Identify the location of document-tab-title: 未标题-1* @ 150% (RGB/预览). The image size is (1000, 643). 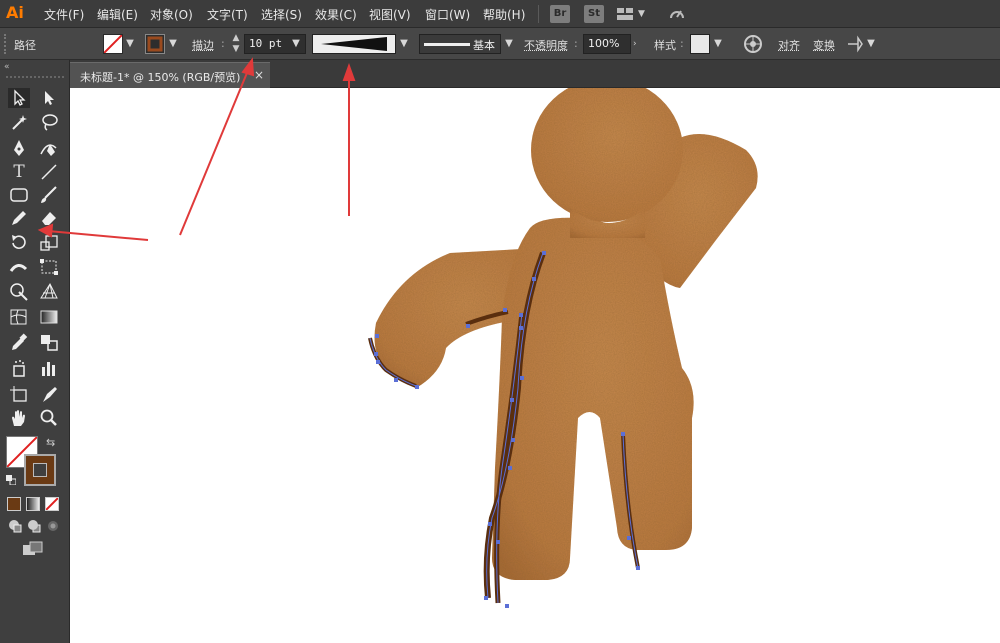
(160, 77).